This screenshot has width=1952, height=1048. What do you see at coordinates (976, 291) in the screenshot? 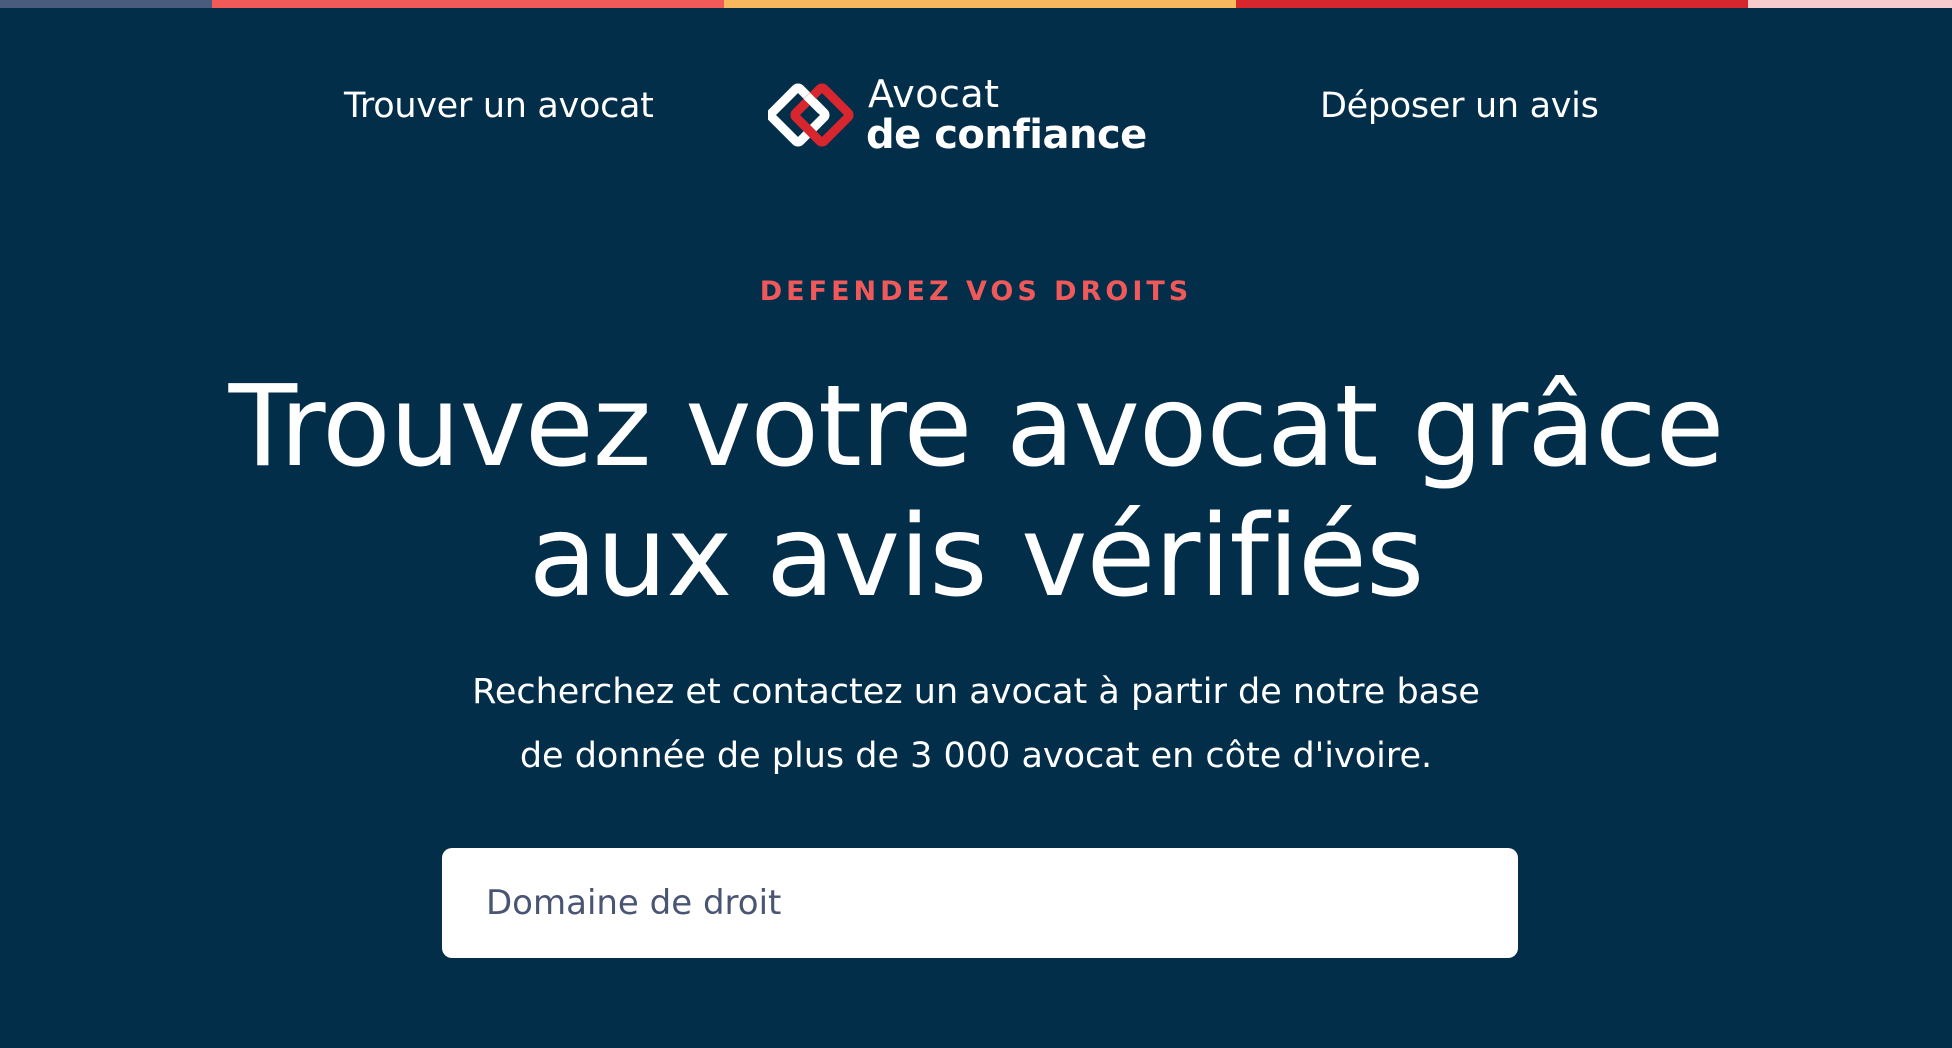
I see `hero-eyebrow: DEFENDEZ VOS DROITS` at bounding box center [976, 291].